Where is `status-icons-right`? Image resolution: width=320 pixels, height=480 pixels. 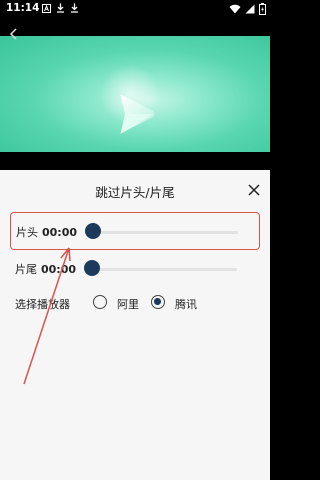 status-icons-right is located at coordinates (247, 9).